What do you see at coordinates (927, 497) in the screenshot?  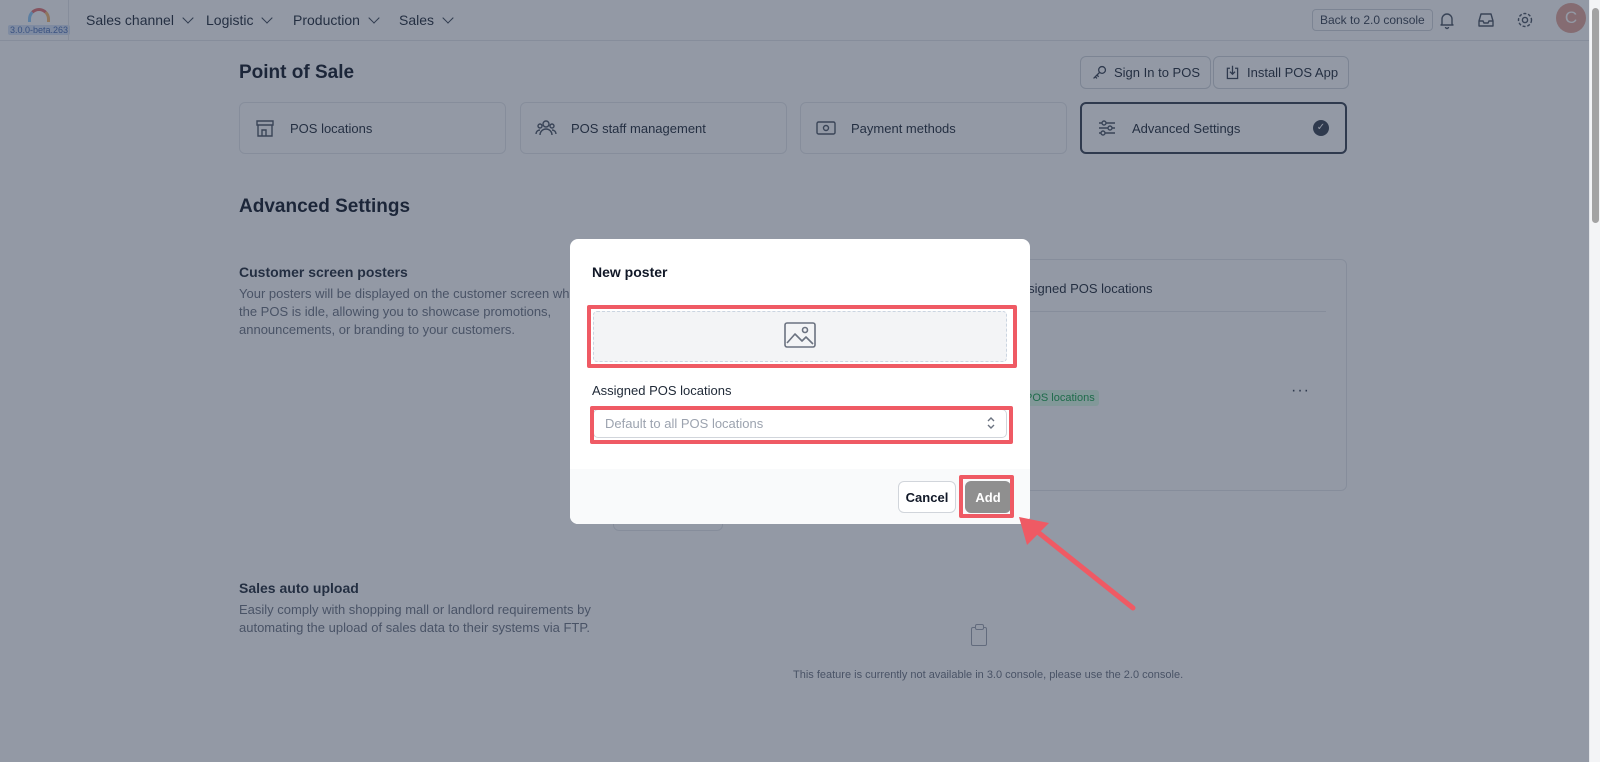 I see `cancel-button: Cancel` at bounding box center [927, 497].